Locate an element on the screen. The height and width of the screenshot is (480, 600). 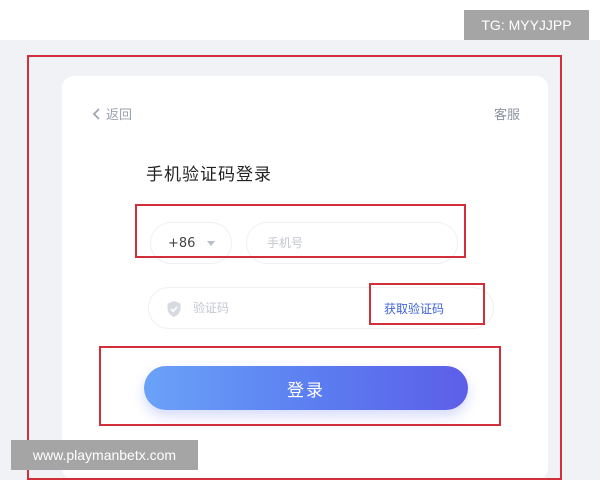
country-code-select: +86 is located at coordinates (191, 243).